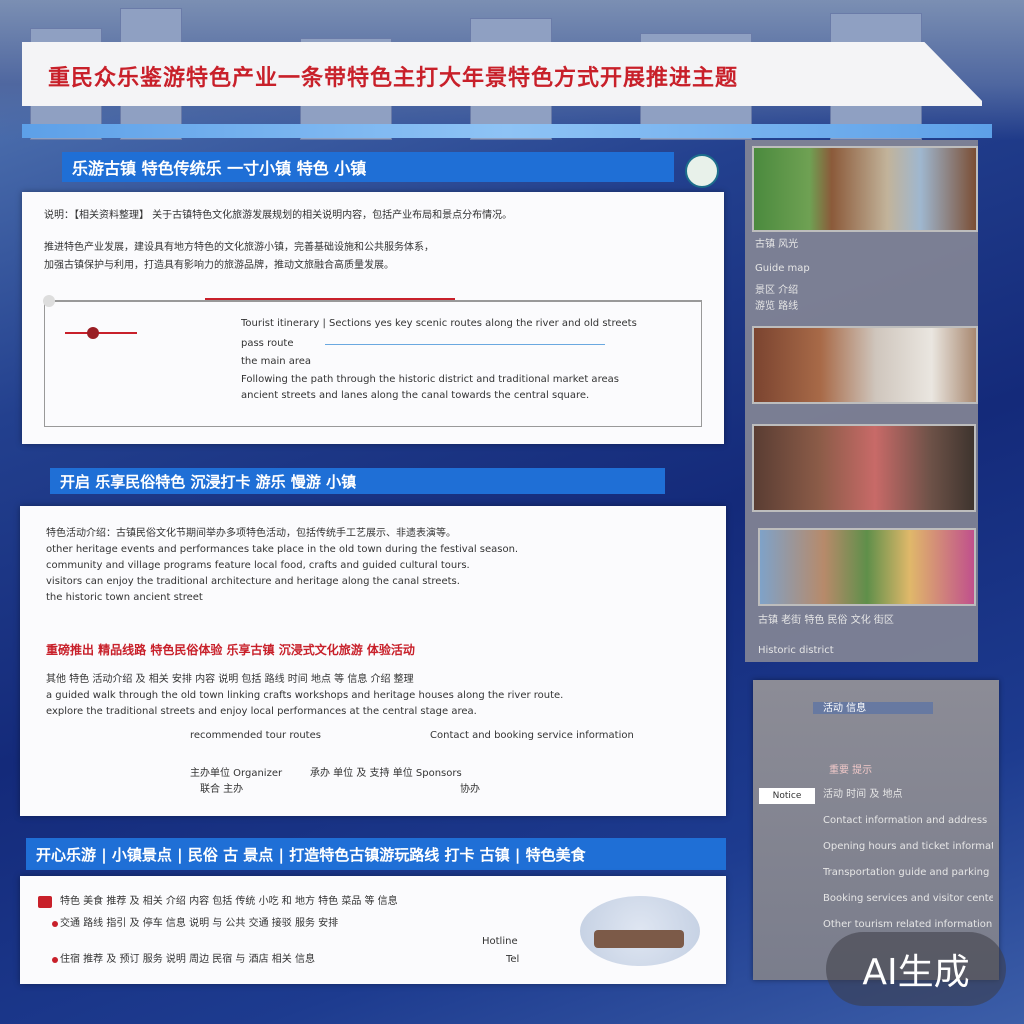 The image size is (1024, 1024). I want to click on info-heading: 活动 信息, so click(845, 708).